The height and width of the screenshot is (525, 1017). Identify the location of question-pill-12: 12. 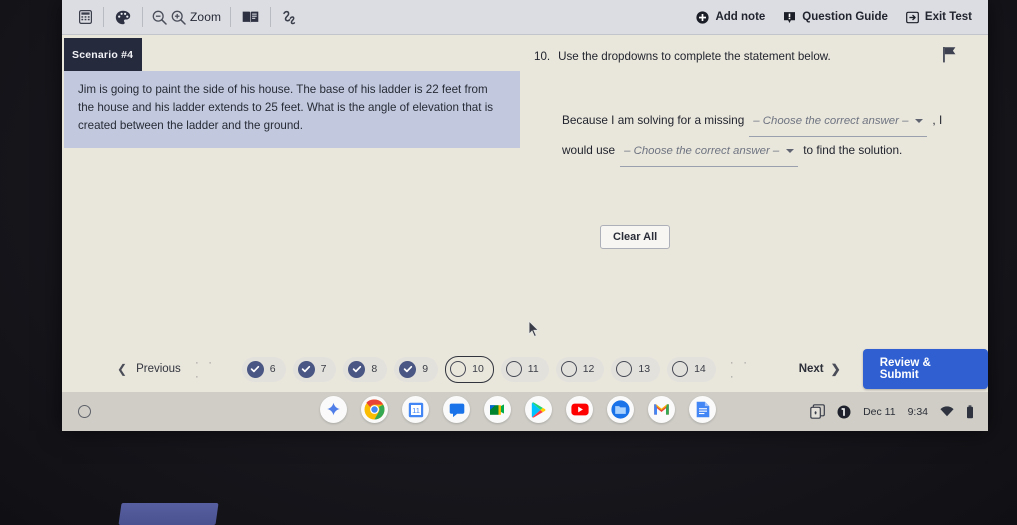
(580, 369).